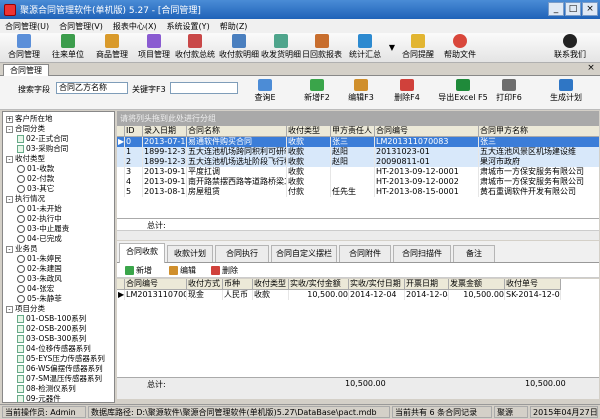 The height and width of the screenshot is (419, 600). Describe the element at coordinates (24, 41) in the screenshot. I see `contract-icon` at that location.